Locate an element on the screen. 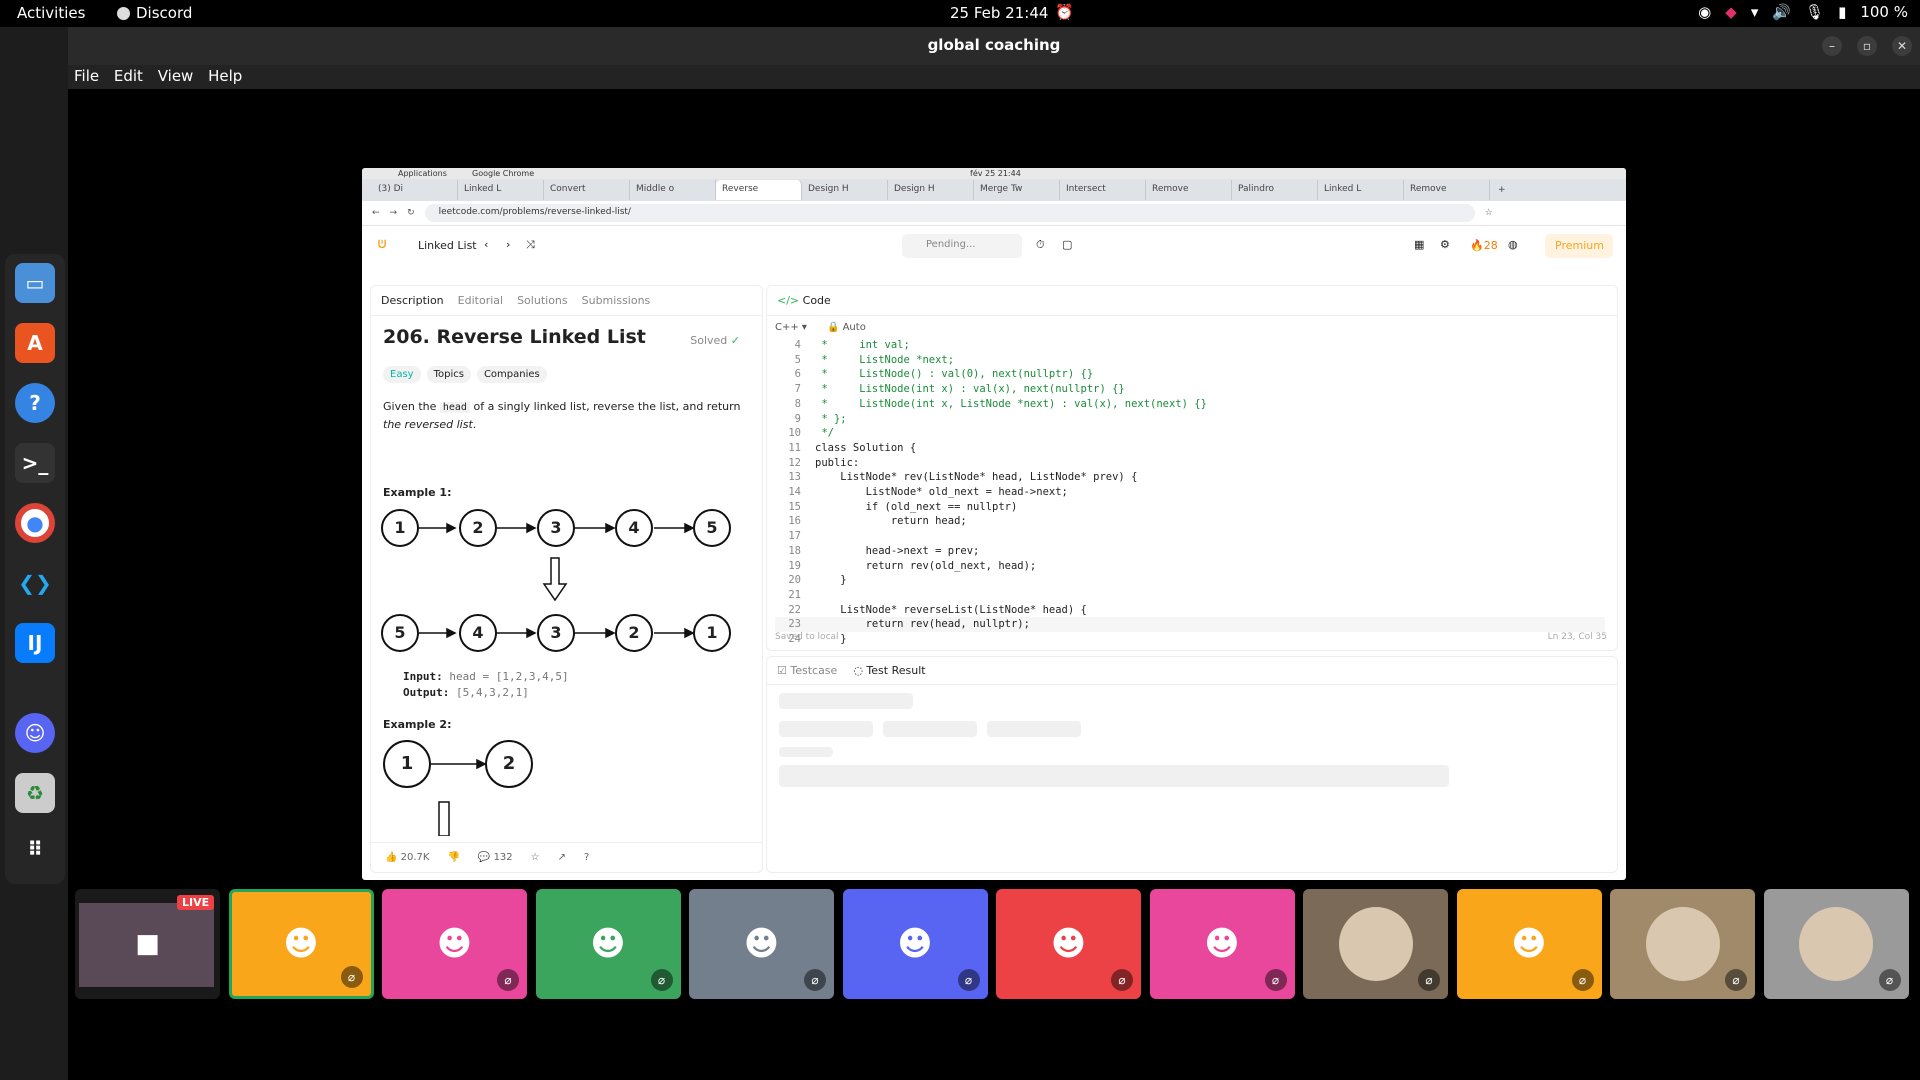 This screenshot has width=1920, height=1080. code-line: 17 is located at coordinates (1190, 536).